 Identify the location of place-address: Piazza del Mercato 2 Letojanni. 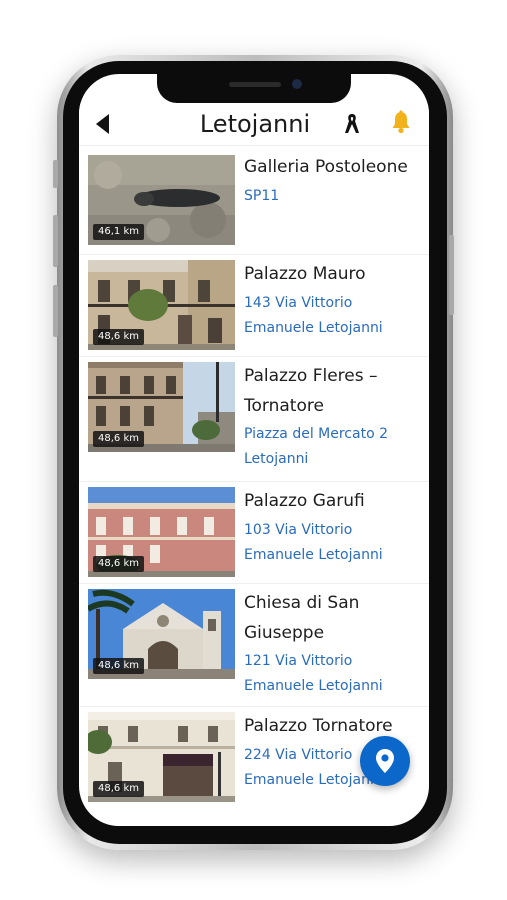
(333, 447).